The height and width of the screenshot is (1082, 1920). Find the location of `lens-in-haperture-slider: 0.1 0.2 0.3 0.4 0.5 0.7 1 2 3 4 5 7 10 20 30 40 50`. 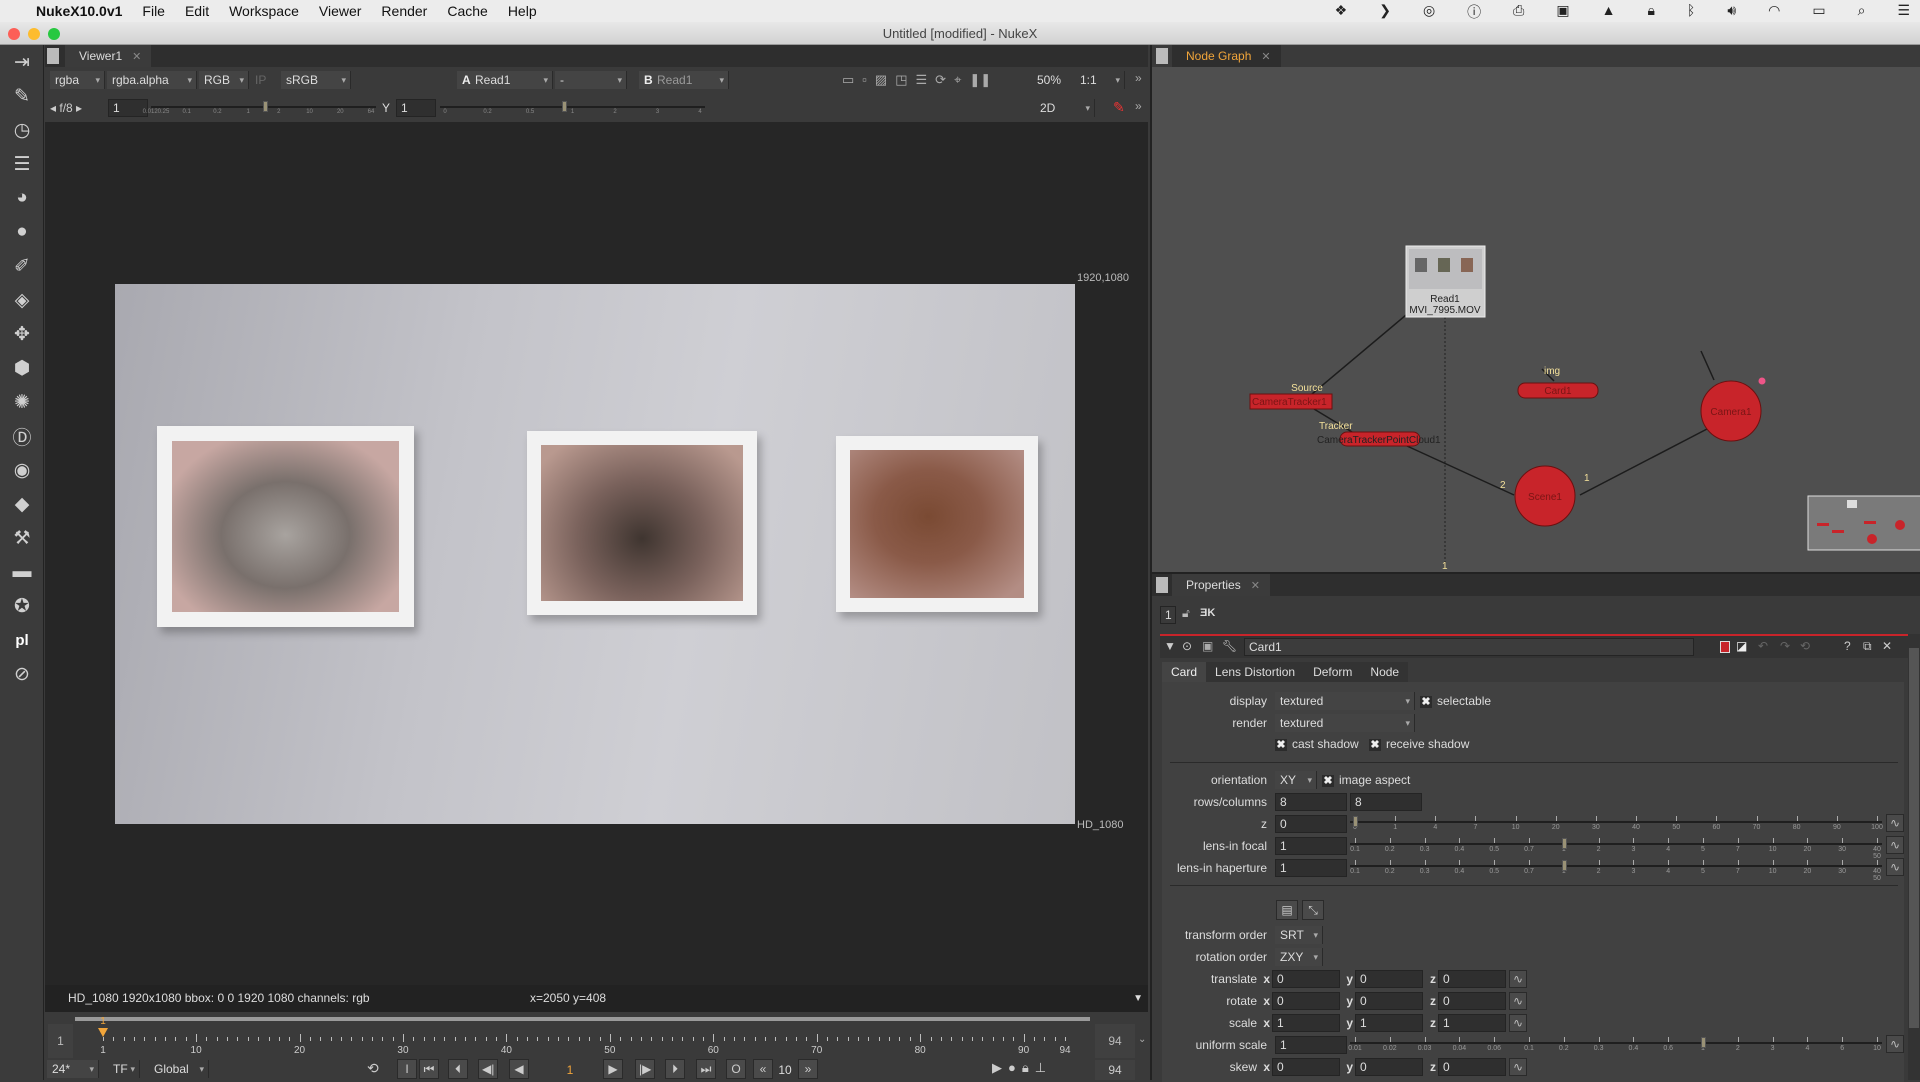

lens-in-haperture-slider: 0.1 0.2 0.3 0.4 0.5 0.7 1 2 3 4 5 7 10 20 30 40 50 is located at coordinates (1616, 869).